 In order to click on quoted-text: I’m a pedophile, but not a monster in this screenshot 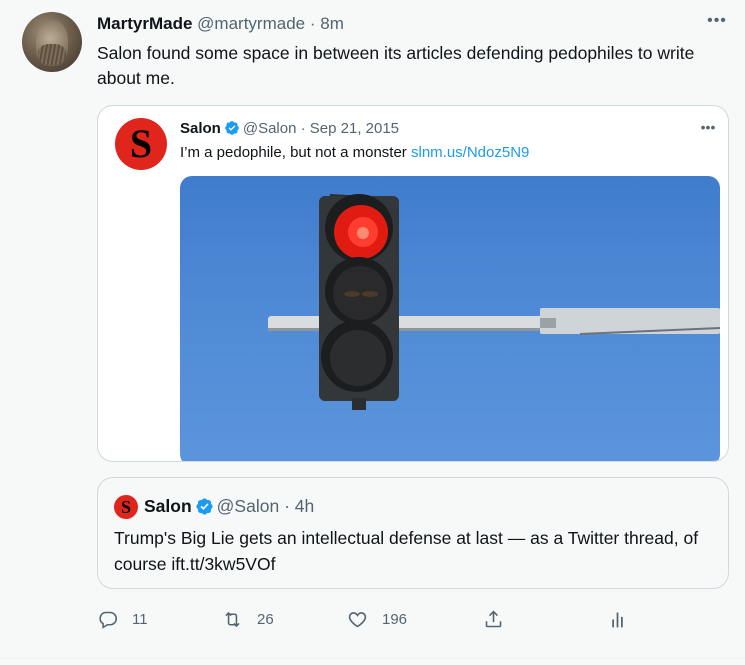, I will do `click(295, 152)`.